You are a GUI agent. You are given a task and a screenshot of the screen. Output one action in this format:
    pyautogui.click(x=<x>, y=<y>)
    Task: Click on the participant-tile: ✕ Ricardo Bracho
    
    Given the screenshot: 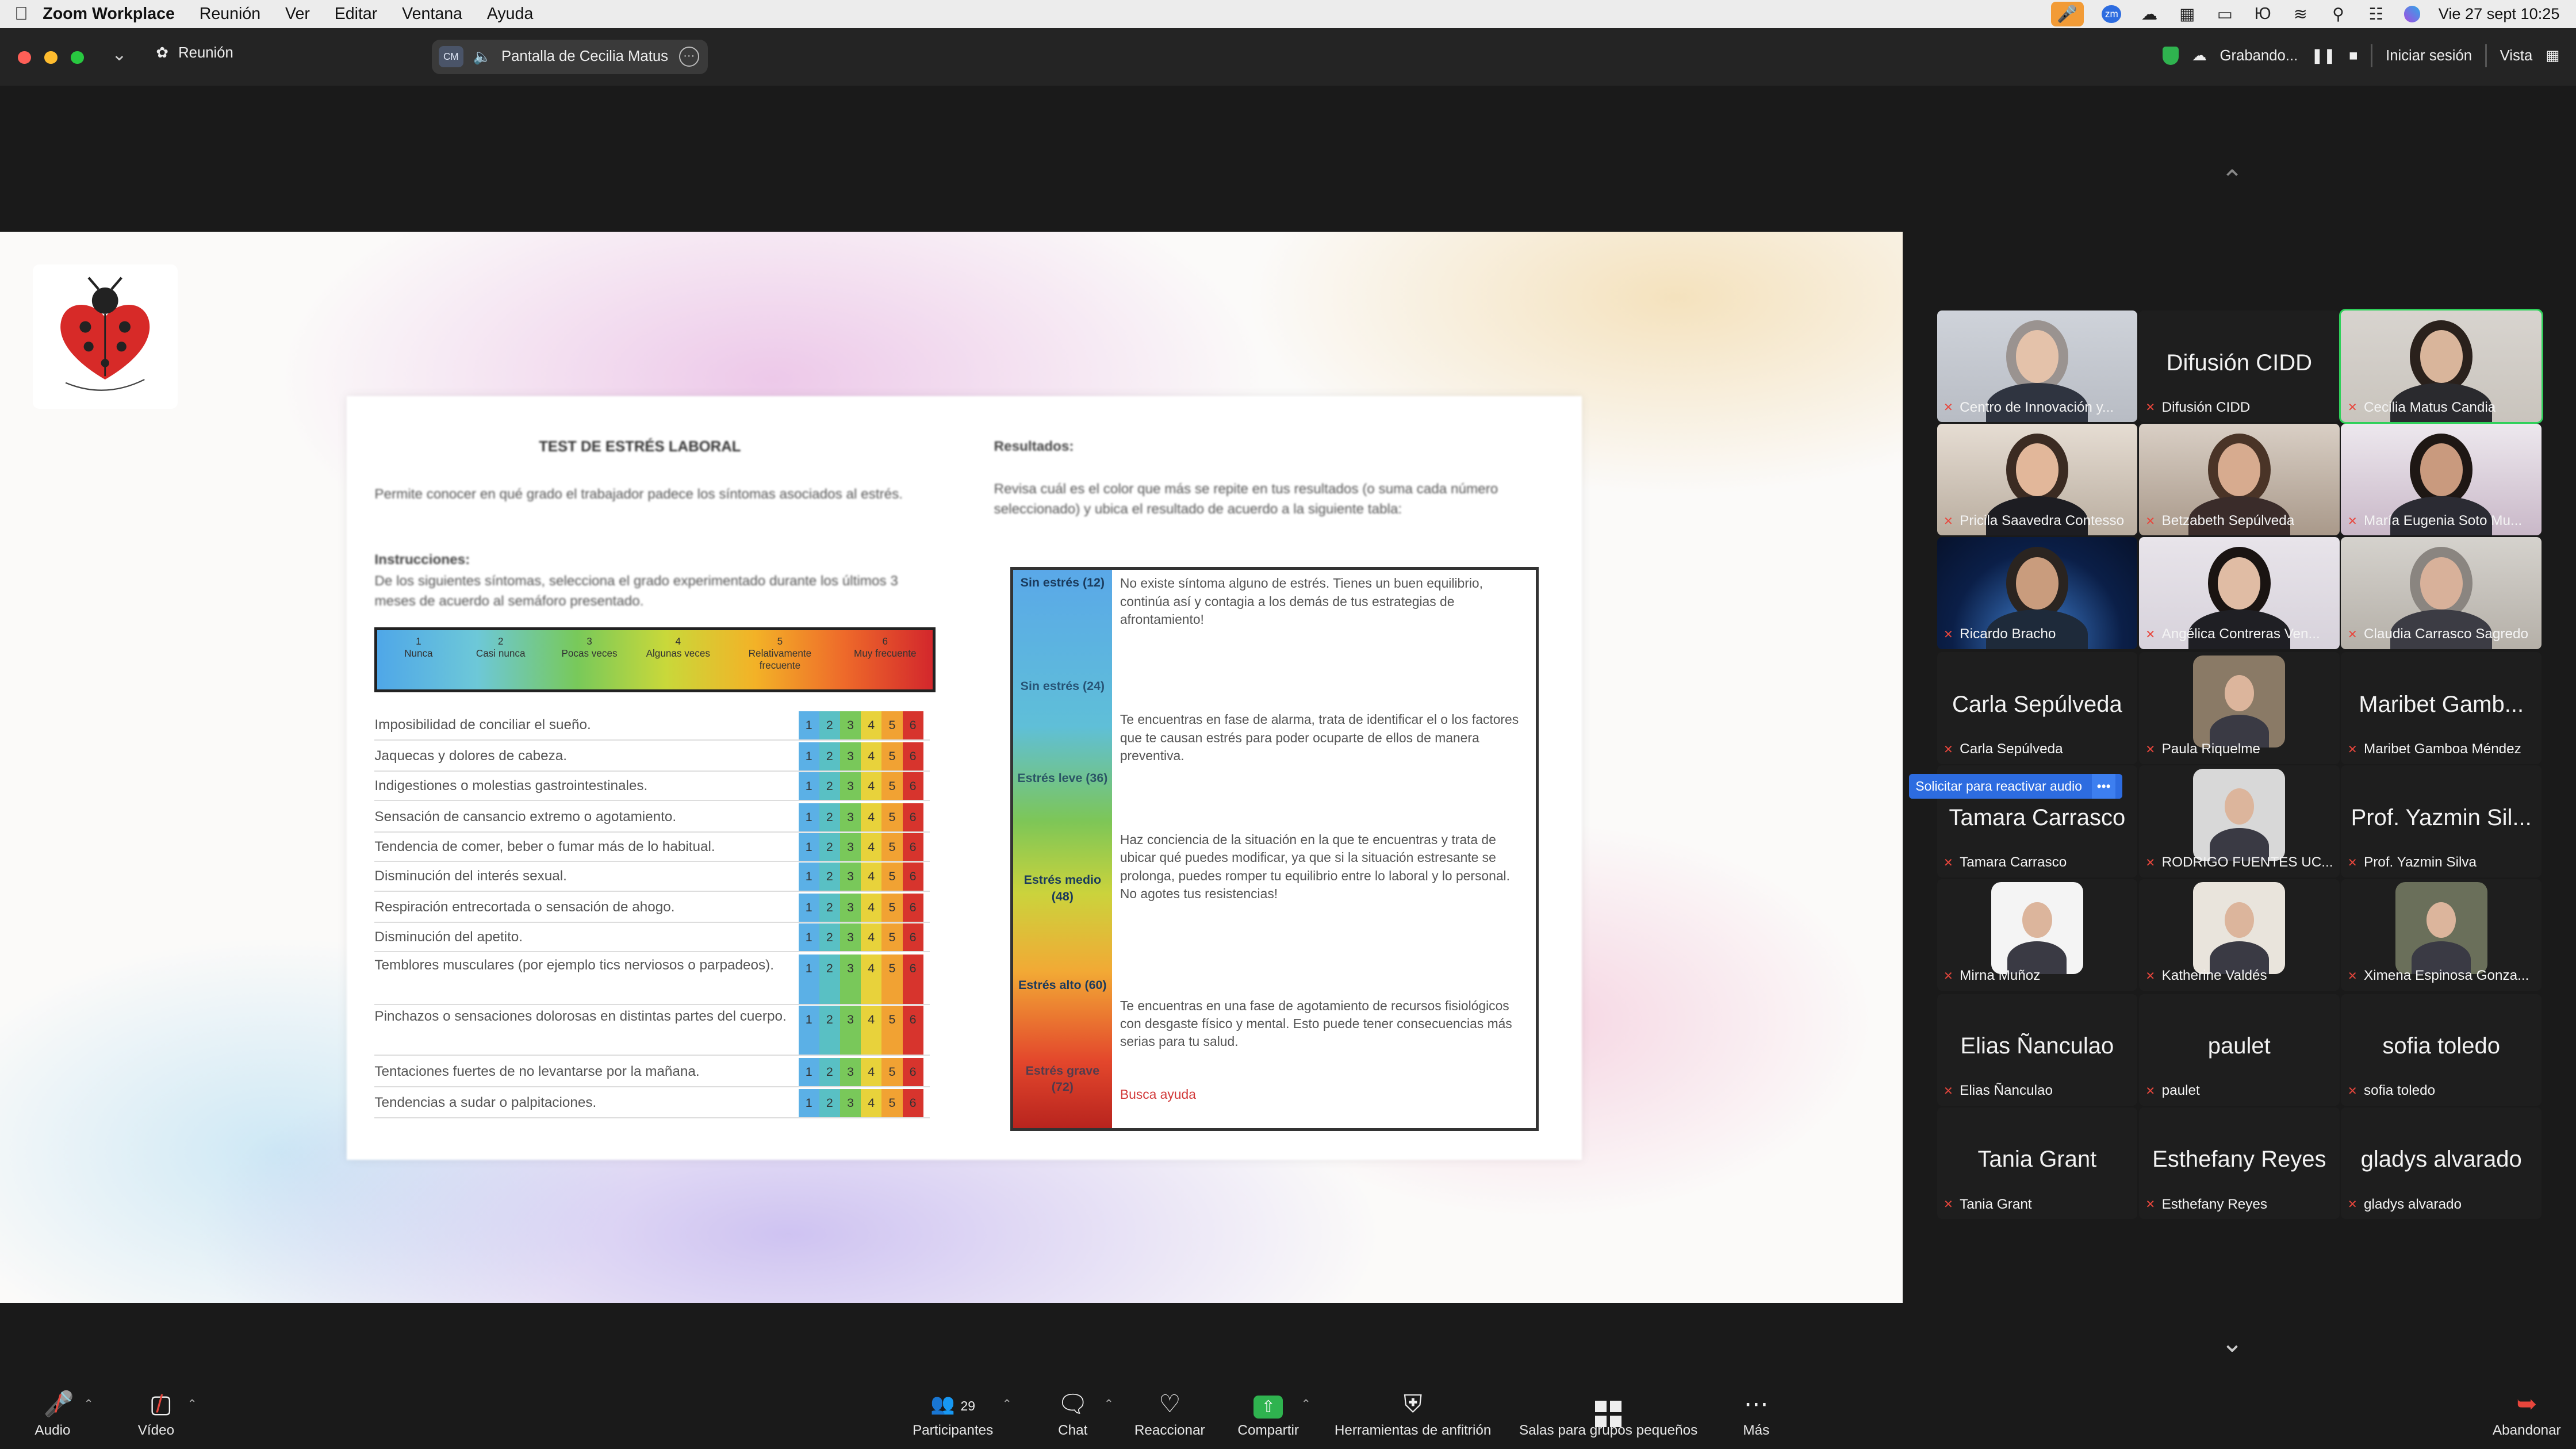 What is the action you would take?
    pyautogui.click(x=2037, y=593)
    